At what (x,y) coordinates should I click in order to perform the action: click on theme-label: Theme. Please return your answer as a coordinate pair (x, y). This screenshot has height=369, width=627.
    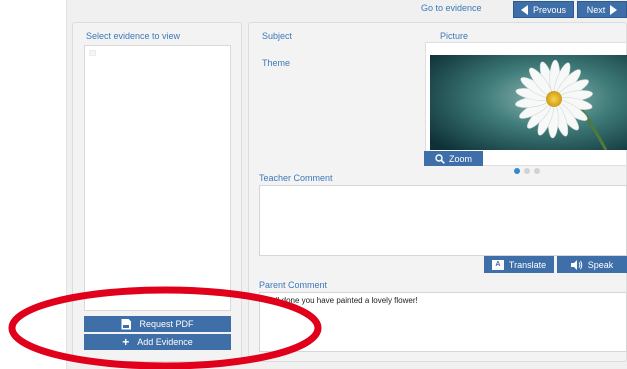
    Looking at the image, I should click on (276, 63).